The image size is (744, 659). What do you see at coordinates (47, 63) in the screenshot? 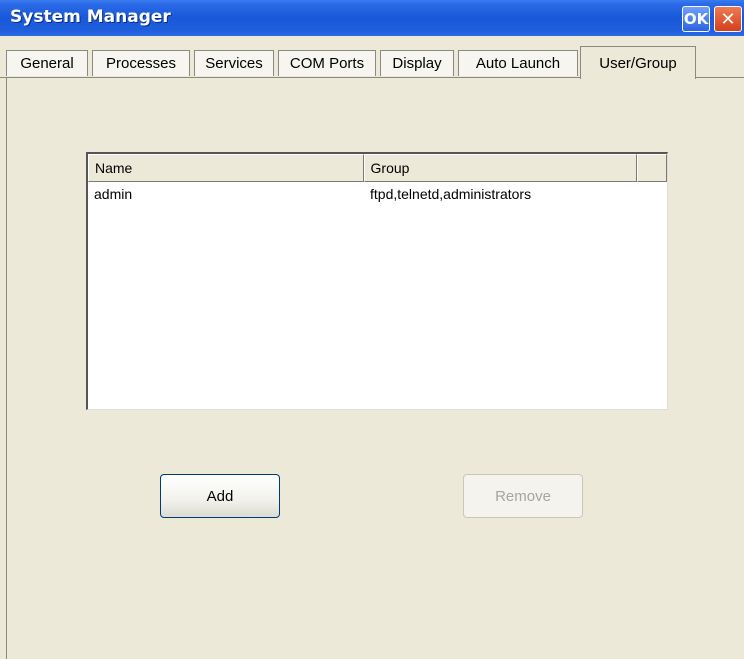
I see `tab-general: General` at bounding box center [47, 63].